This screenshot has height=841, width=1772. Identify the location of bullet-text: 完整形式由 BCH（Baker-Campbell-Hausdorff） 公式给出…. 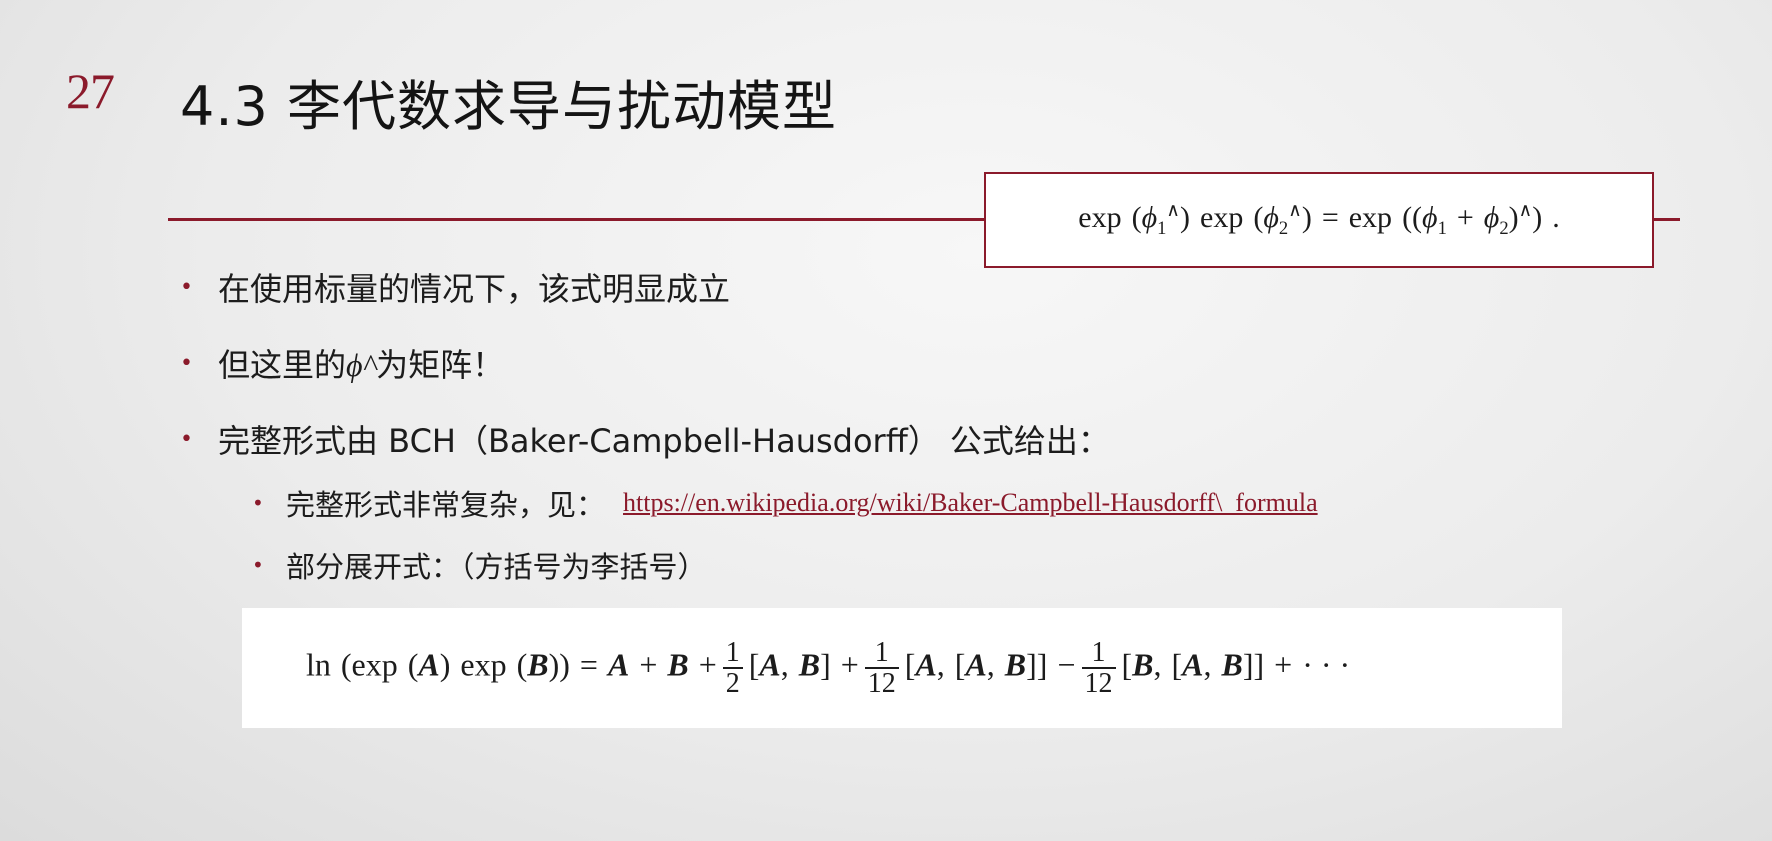
(664, 441).